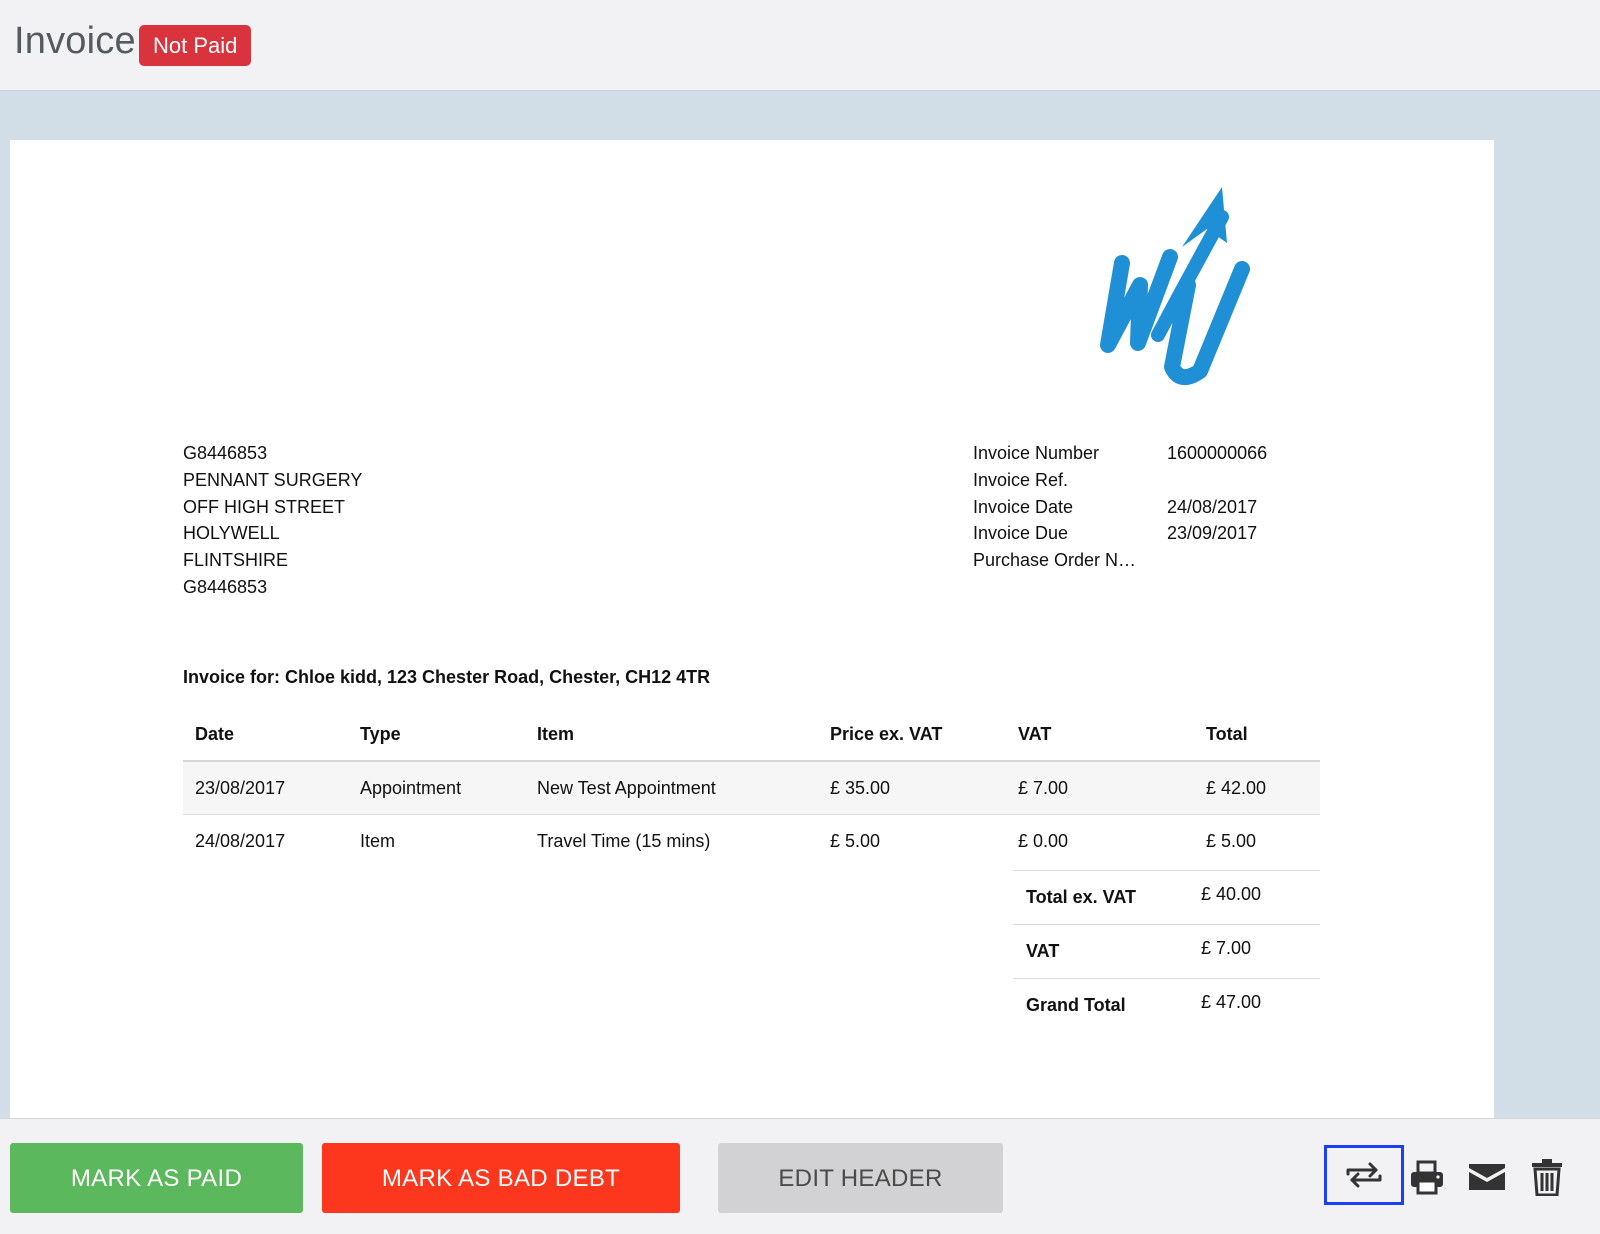 This screenshot has height=1234, width=1600. What do you see at coordinates (1257, 788) in the screenshot?
I see `cell-total: £ 42.00` at bounding box center [1257, 788].